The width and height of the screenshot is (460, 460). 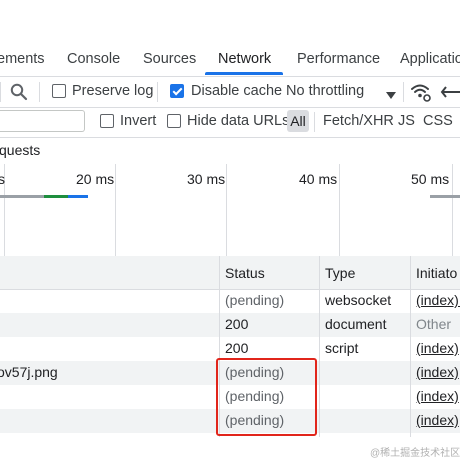 I want to click on invert-label: Invert, so click(x=138, y=121).